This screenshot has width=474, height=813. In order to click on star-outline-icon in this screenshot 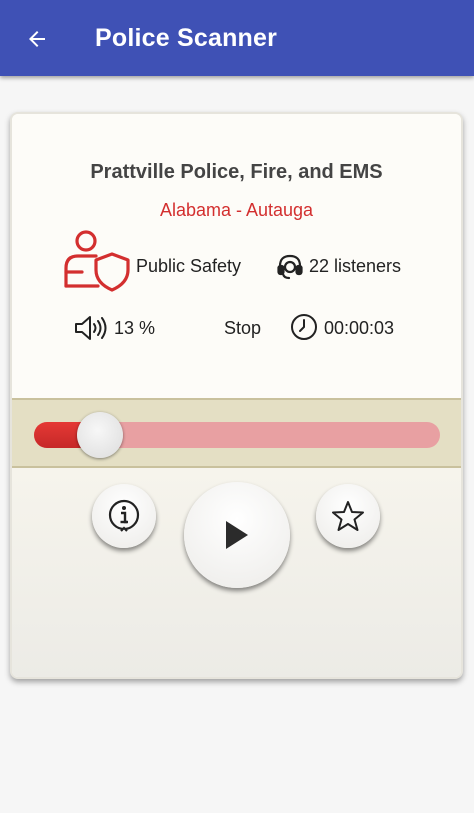, I will do `click(348, 516)`.